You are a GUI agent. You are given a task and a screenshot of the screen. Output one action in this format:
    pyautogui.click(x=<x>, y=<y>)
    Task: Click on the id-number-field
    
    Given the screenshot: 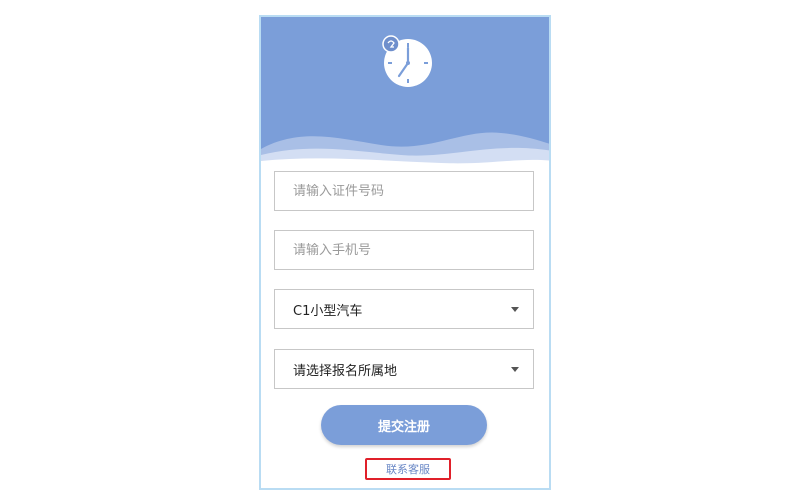 What is the action you would take?
    pyautogui.click(x=404, y=191)
    